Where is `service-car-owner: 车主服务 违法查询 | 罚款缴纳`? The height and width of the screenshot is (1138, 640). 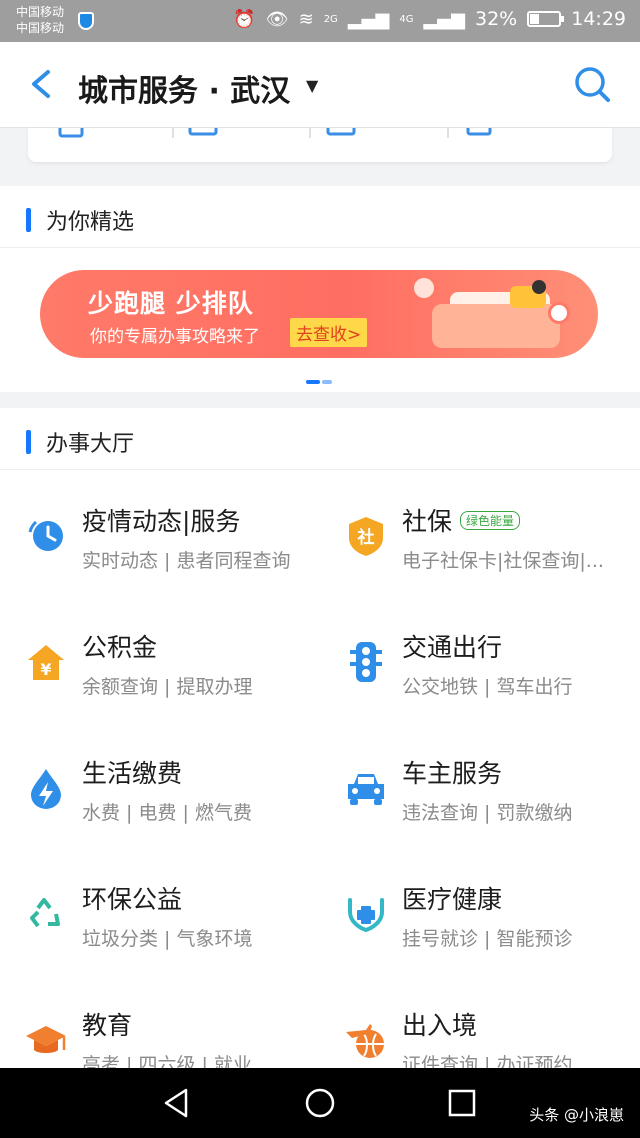
service-car-owner: 车主服务 违法查询 | 罚款缴纳 is located at coordinates (286, 785).